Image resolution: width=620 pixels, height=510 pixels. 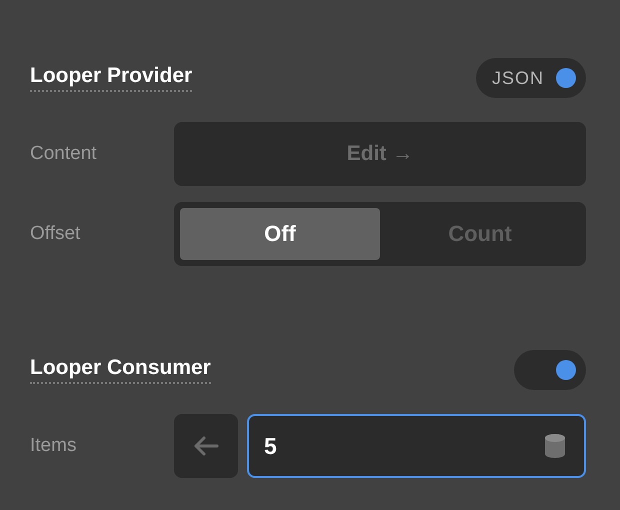 What do you see at coordinates (64, 154) in the screenshot?
I see `row-label: Content` at bounding box center [64, 154].